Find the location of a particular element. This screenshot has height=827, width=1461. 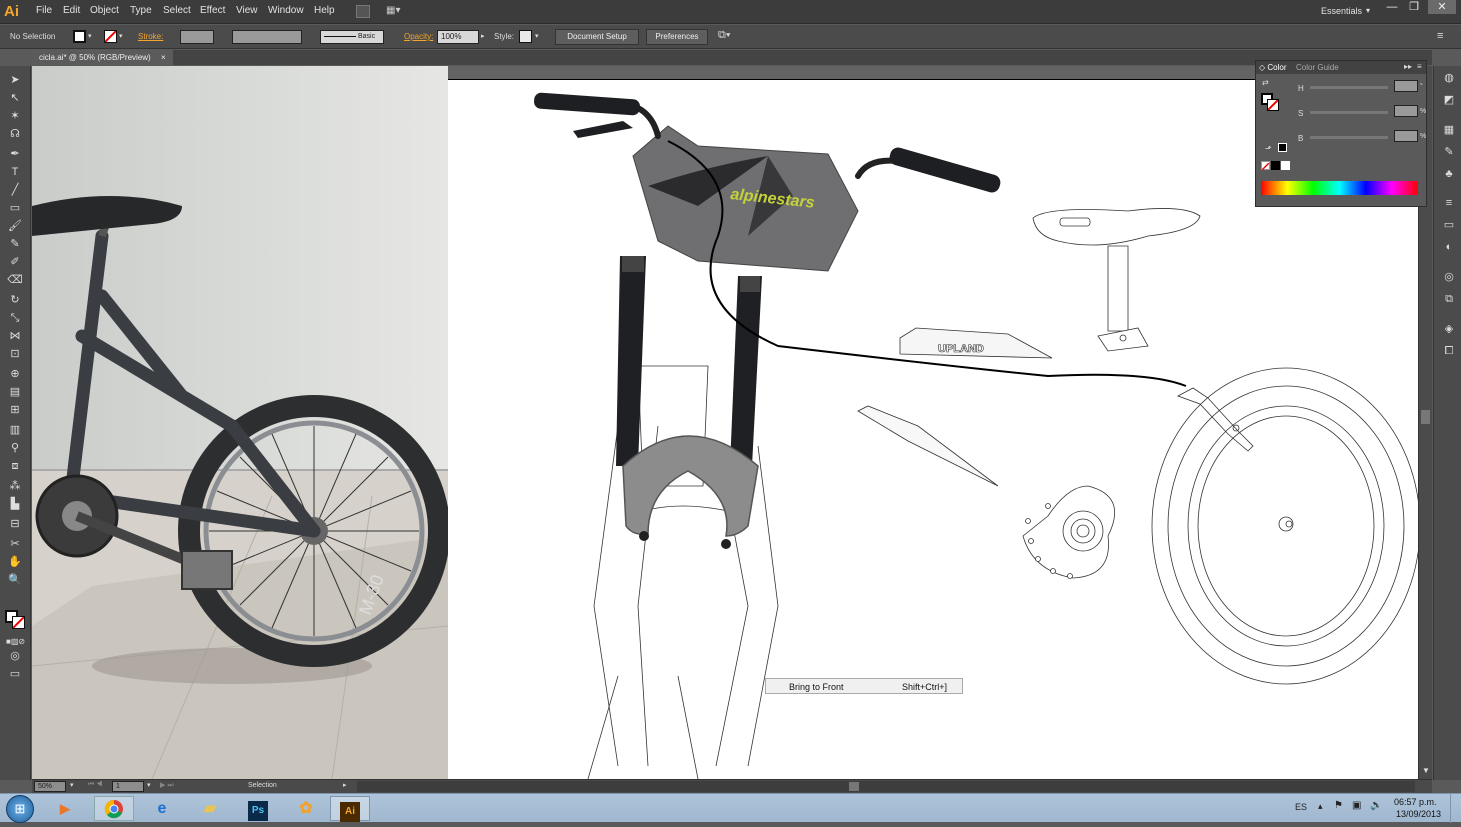

collapse-panel-icon: ▸▸ is located at coordinates (1408, 66).